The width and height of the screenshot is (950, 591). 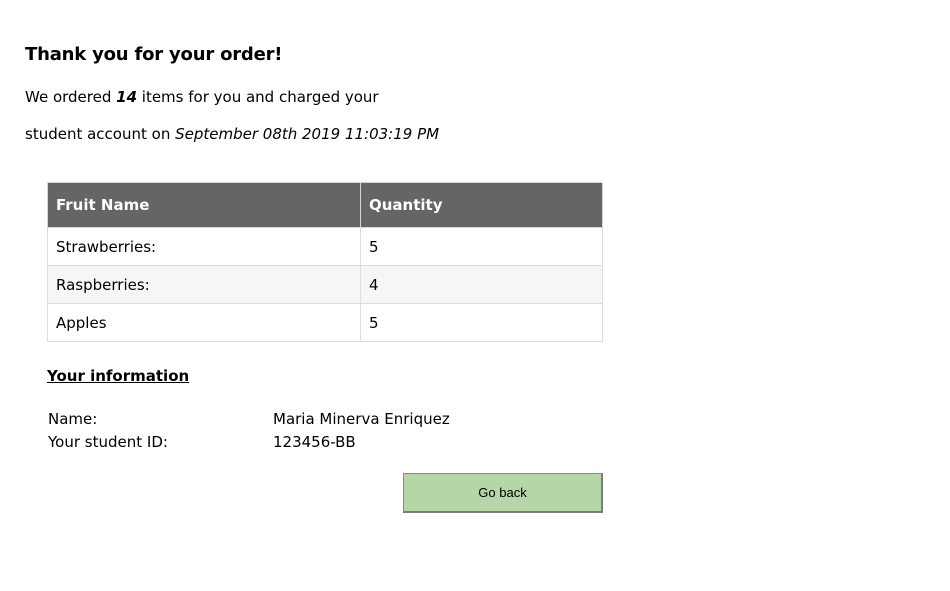 What do you see at coordinates (361, 419) in the screenshot?
I see `name-value: Maria Minerva Enriquez` at bounding box center [361, 419].